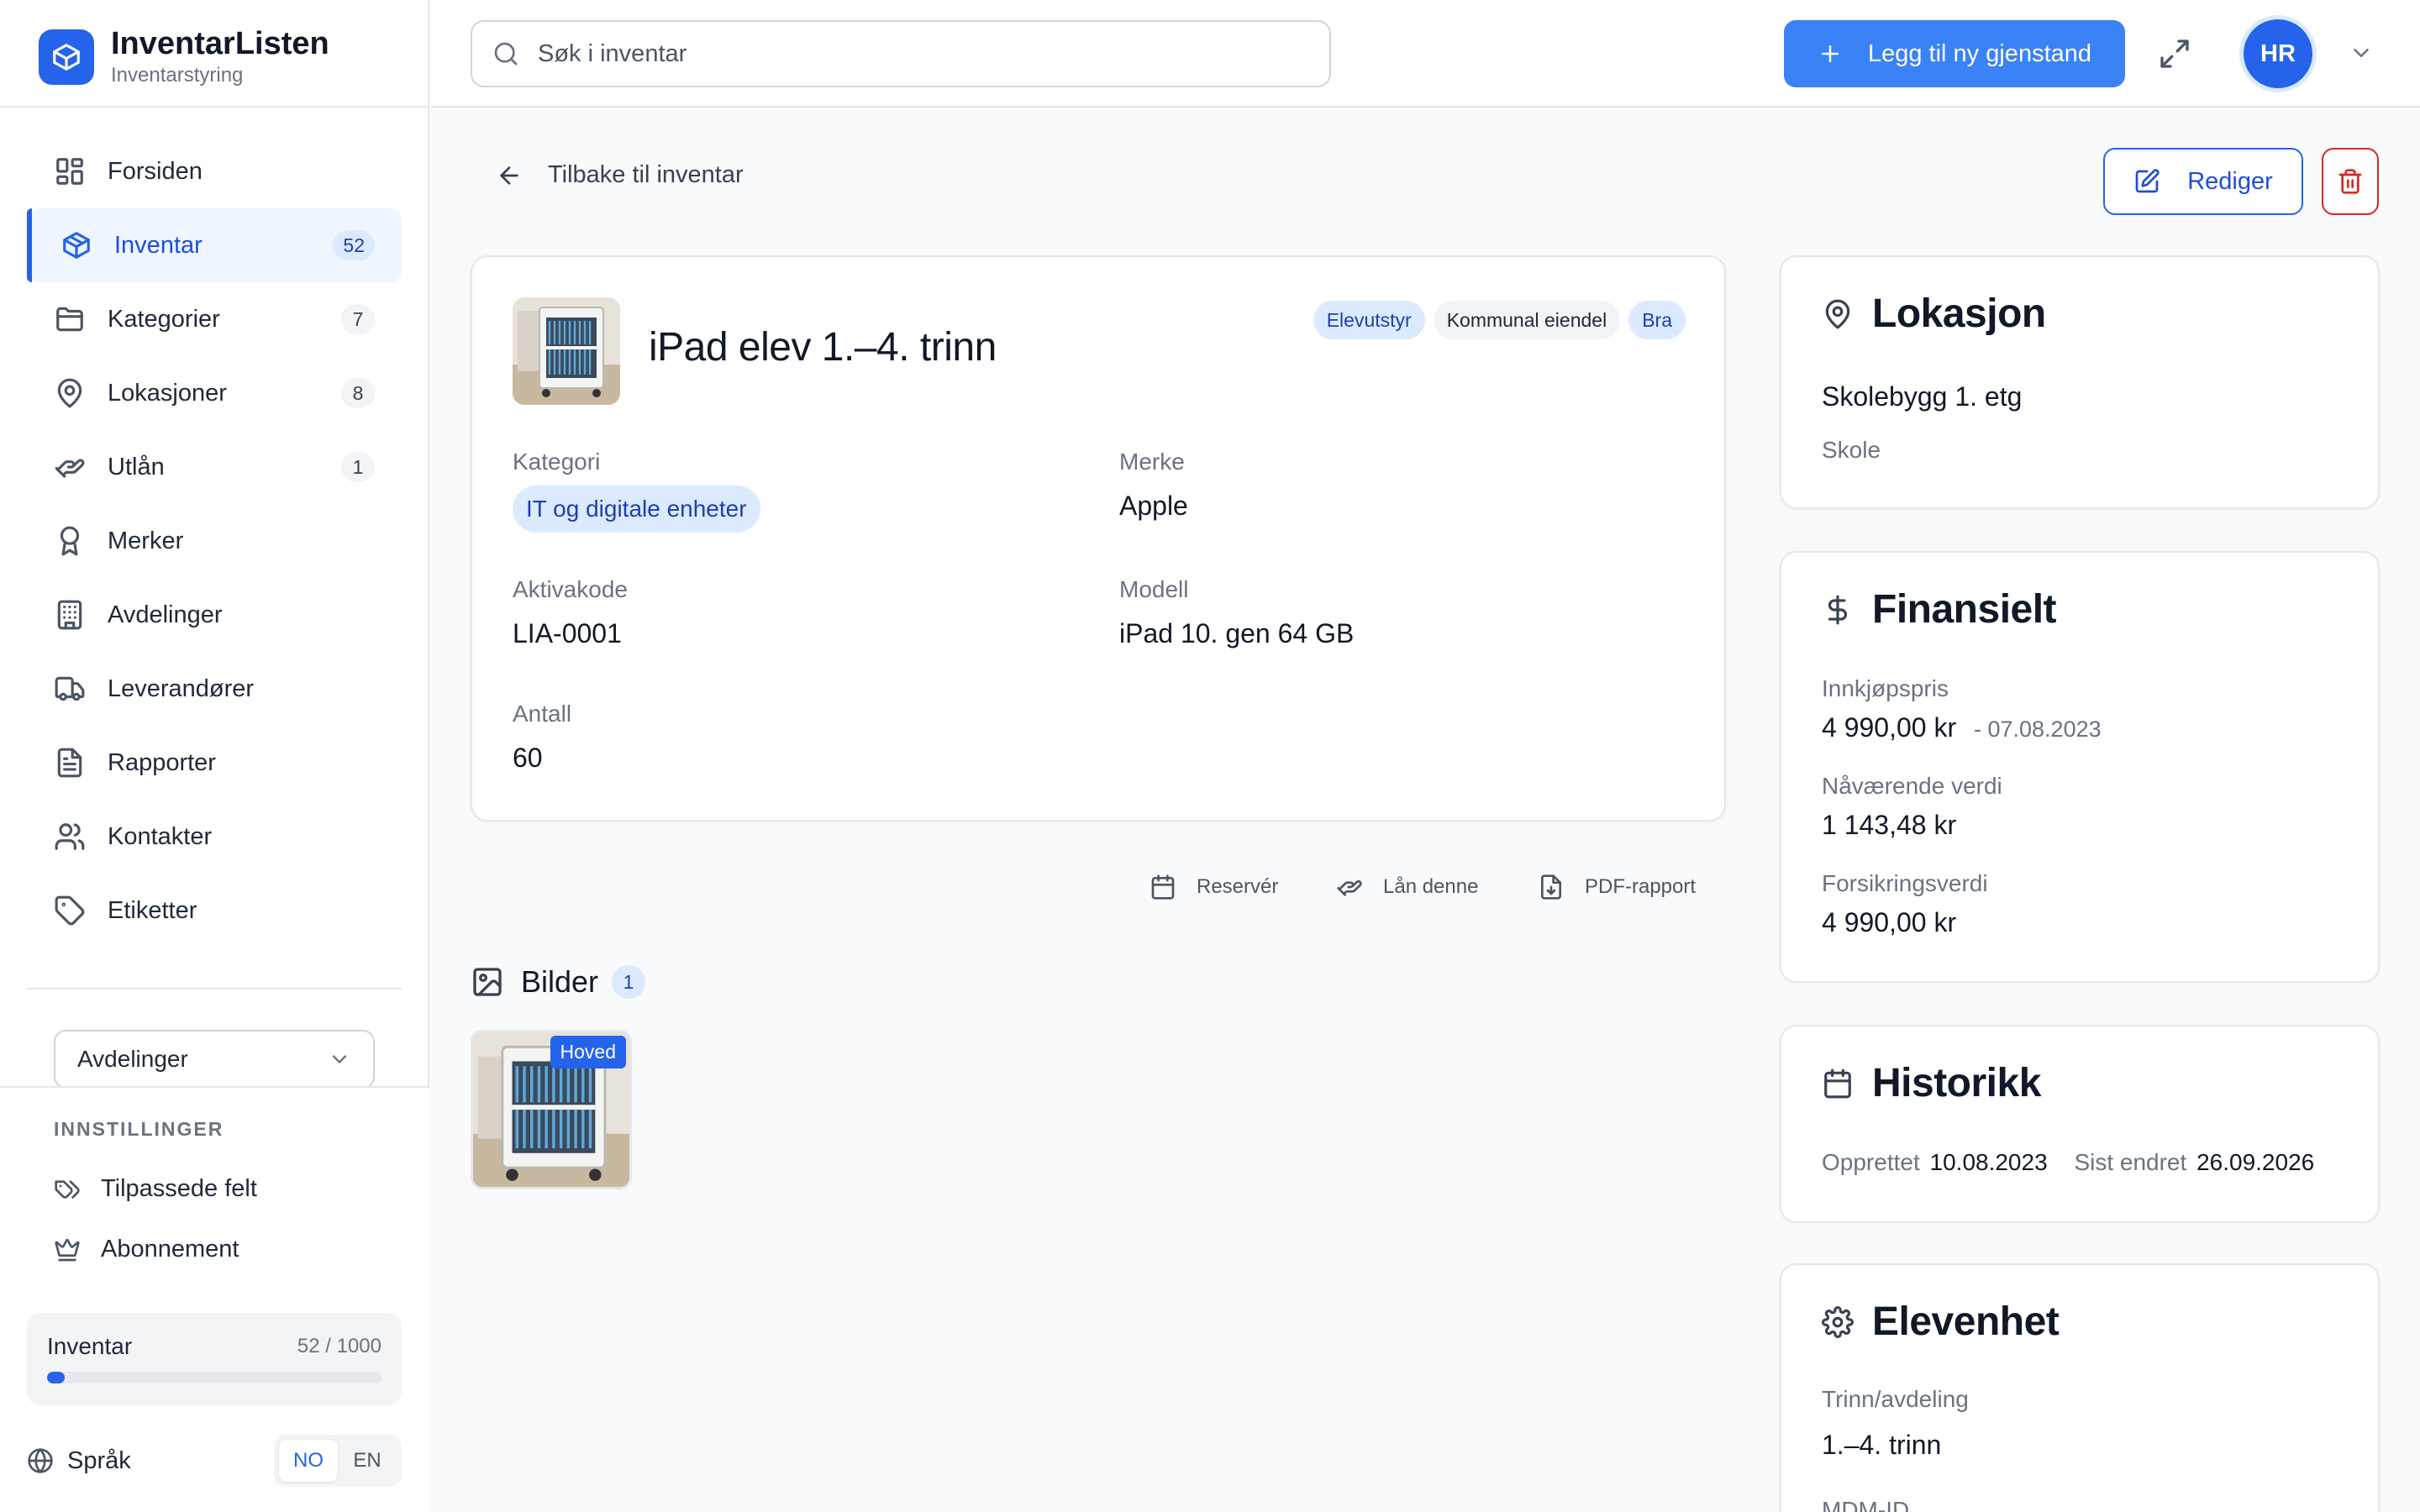 The width and height of the screenshot is (2420, 1512). What do you see at coordinates (2230, 181) in the screenshot?
I see `edit-button-label: Rediger` at bounding box center [2230, 181].